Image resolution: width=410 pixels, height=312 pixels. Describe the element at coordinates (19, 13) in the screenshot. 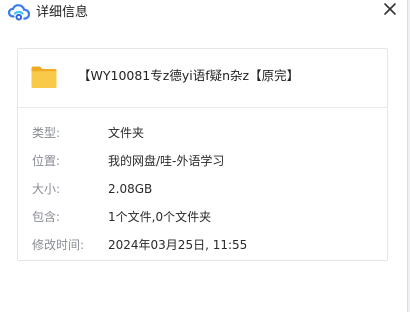

I see `baidu-netdisk-logo-icon` at that location.